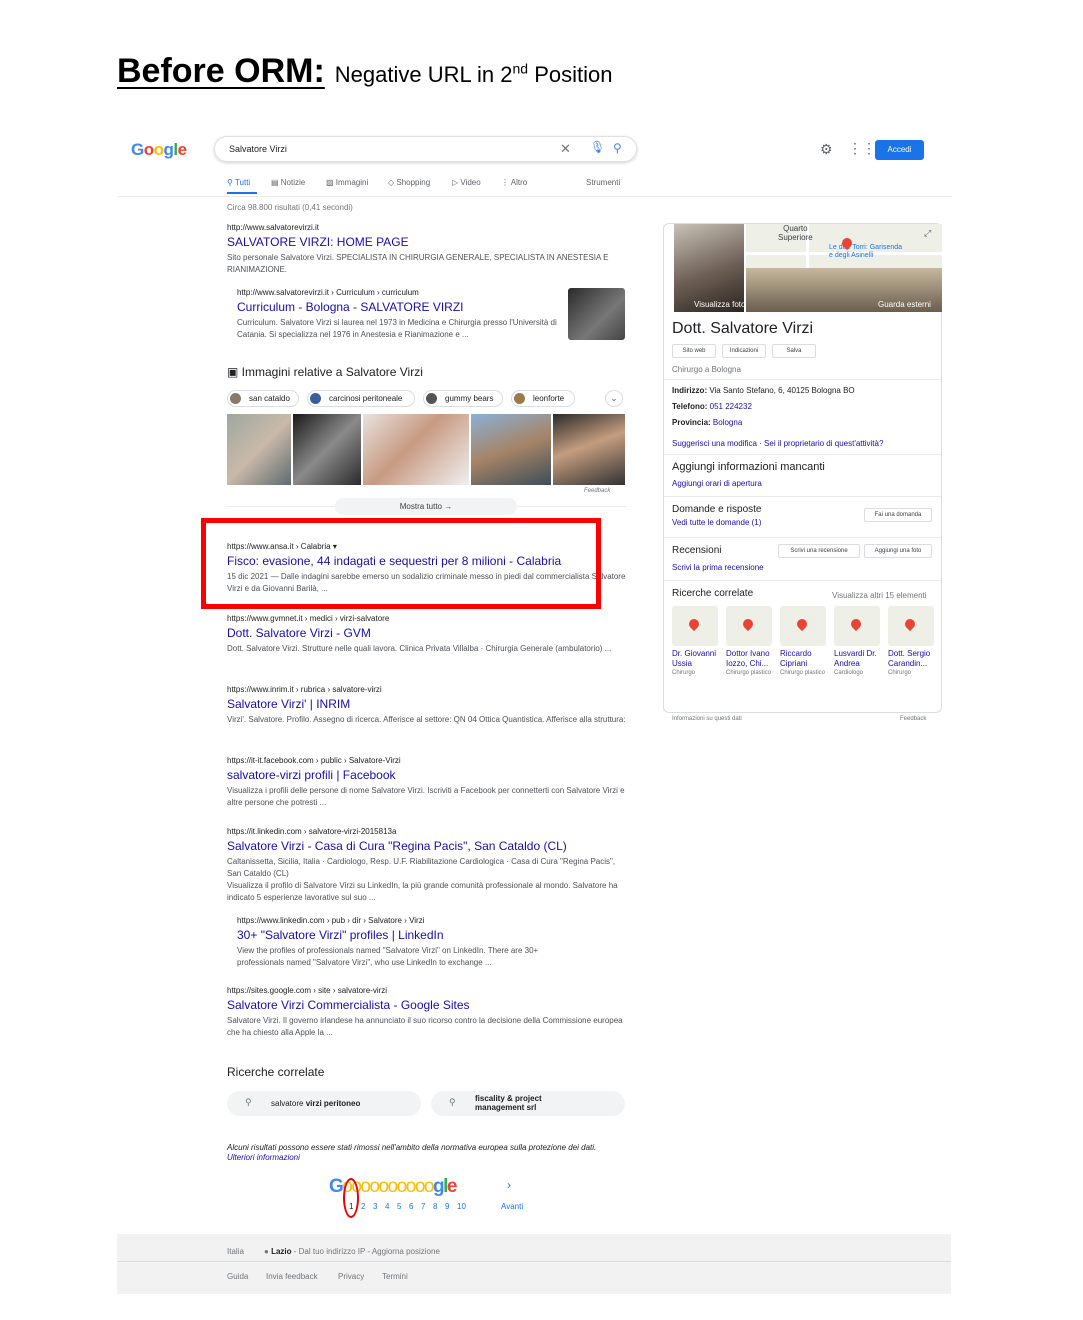 The width and height of the screenshot is (1083, 1320). What do you see at coordinates (263, 1157) in the screenshot?
I see `more-info-link: Ulteriori informazioni` at bounding box center [263, 1157].